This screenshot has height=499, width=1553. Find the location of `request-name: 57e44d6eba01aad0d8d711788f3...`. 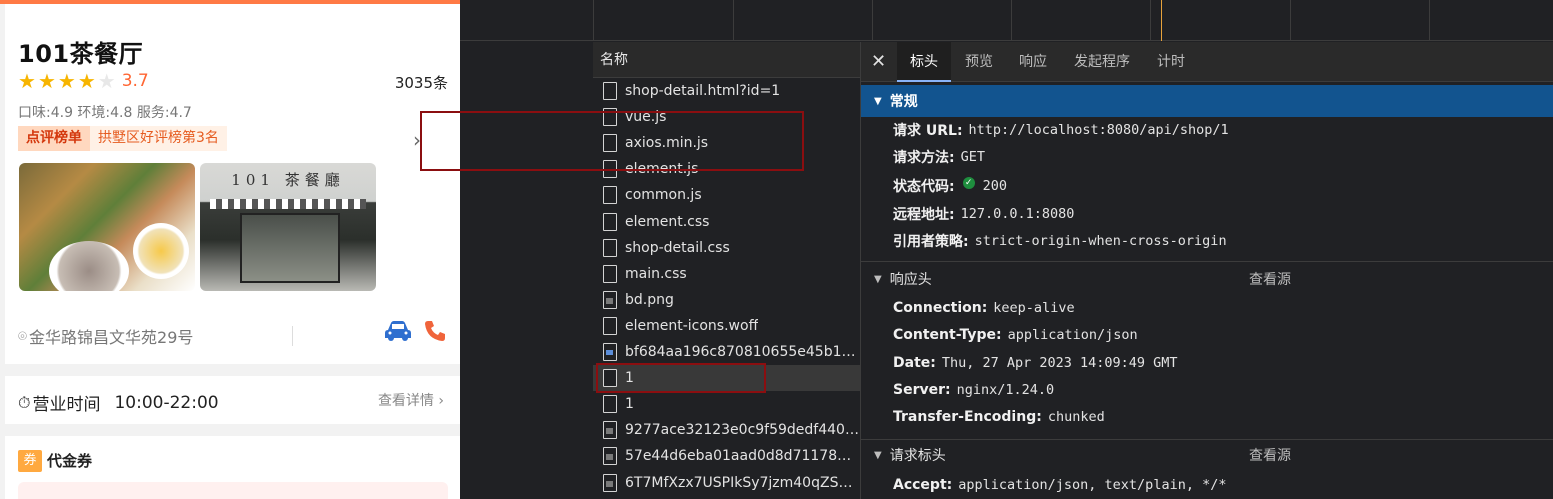

request-name: 57e44d6eba01aad0d8d711788f3... is located at coordinates (742, 456).